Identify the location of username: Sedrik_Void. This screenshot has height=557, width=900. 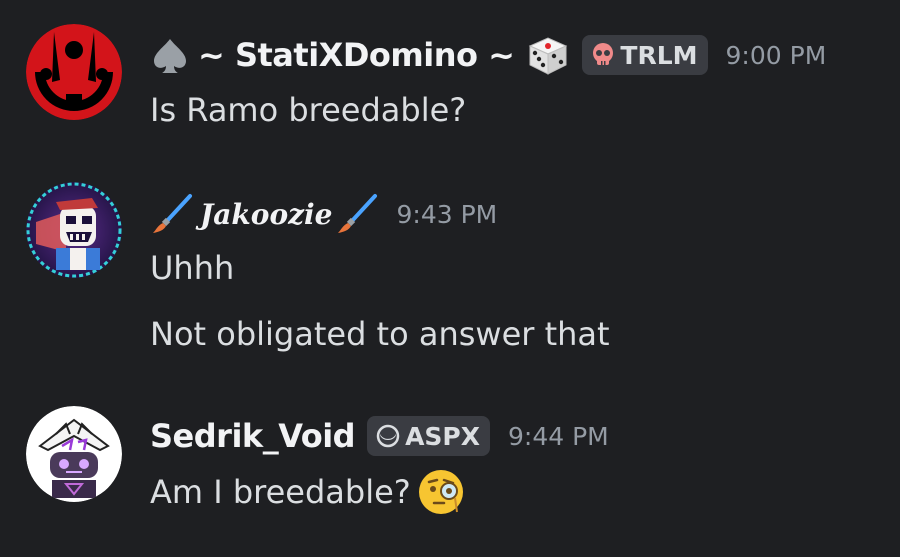
(253, 436).